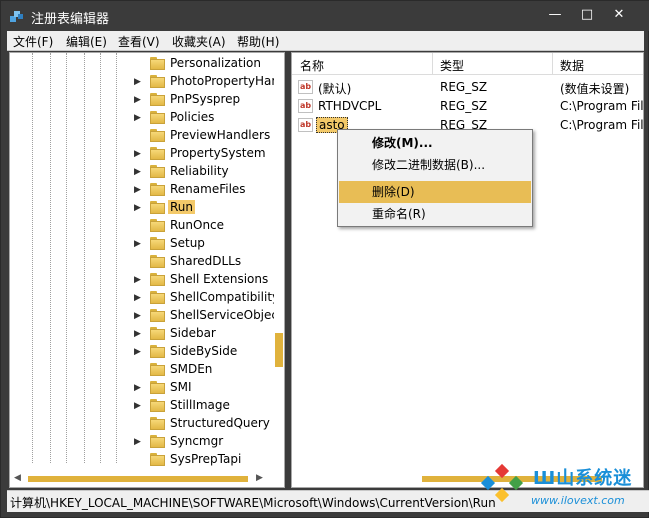  Describe the element at coordinates (350, 106) in the screenshot. I see `value-name: RTHDVCPL` at that location.